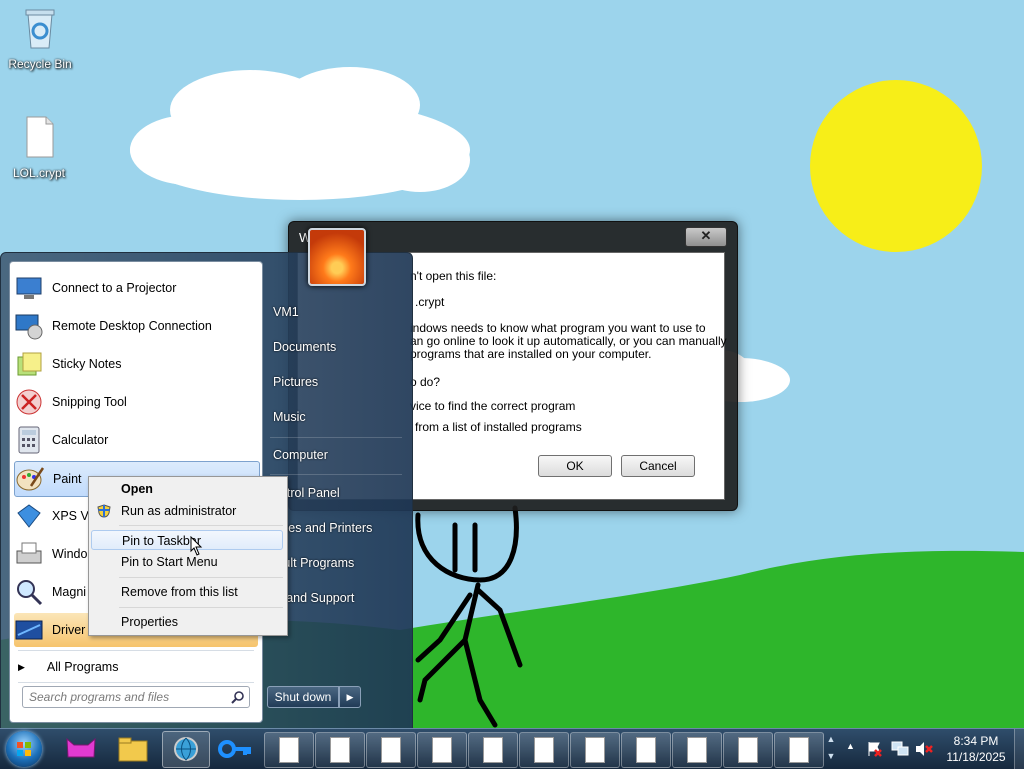 The image size is (1024, 770). What do you see at coordinates (976, 749) in the screenshot?
I see `clock: 8:34 PM 11/18/2025` at bounding box center [976, 749].